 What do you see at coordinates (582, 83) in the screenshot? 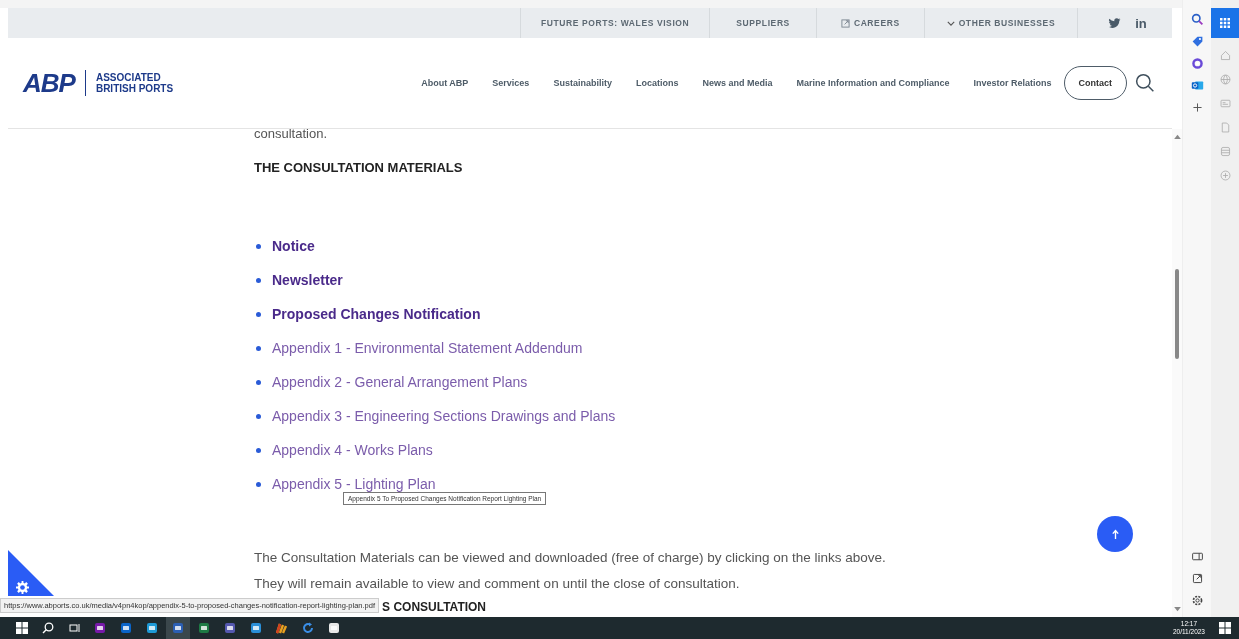
I see `nav-link: Sustainability` at bounding box center [582, 83].